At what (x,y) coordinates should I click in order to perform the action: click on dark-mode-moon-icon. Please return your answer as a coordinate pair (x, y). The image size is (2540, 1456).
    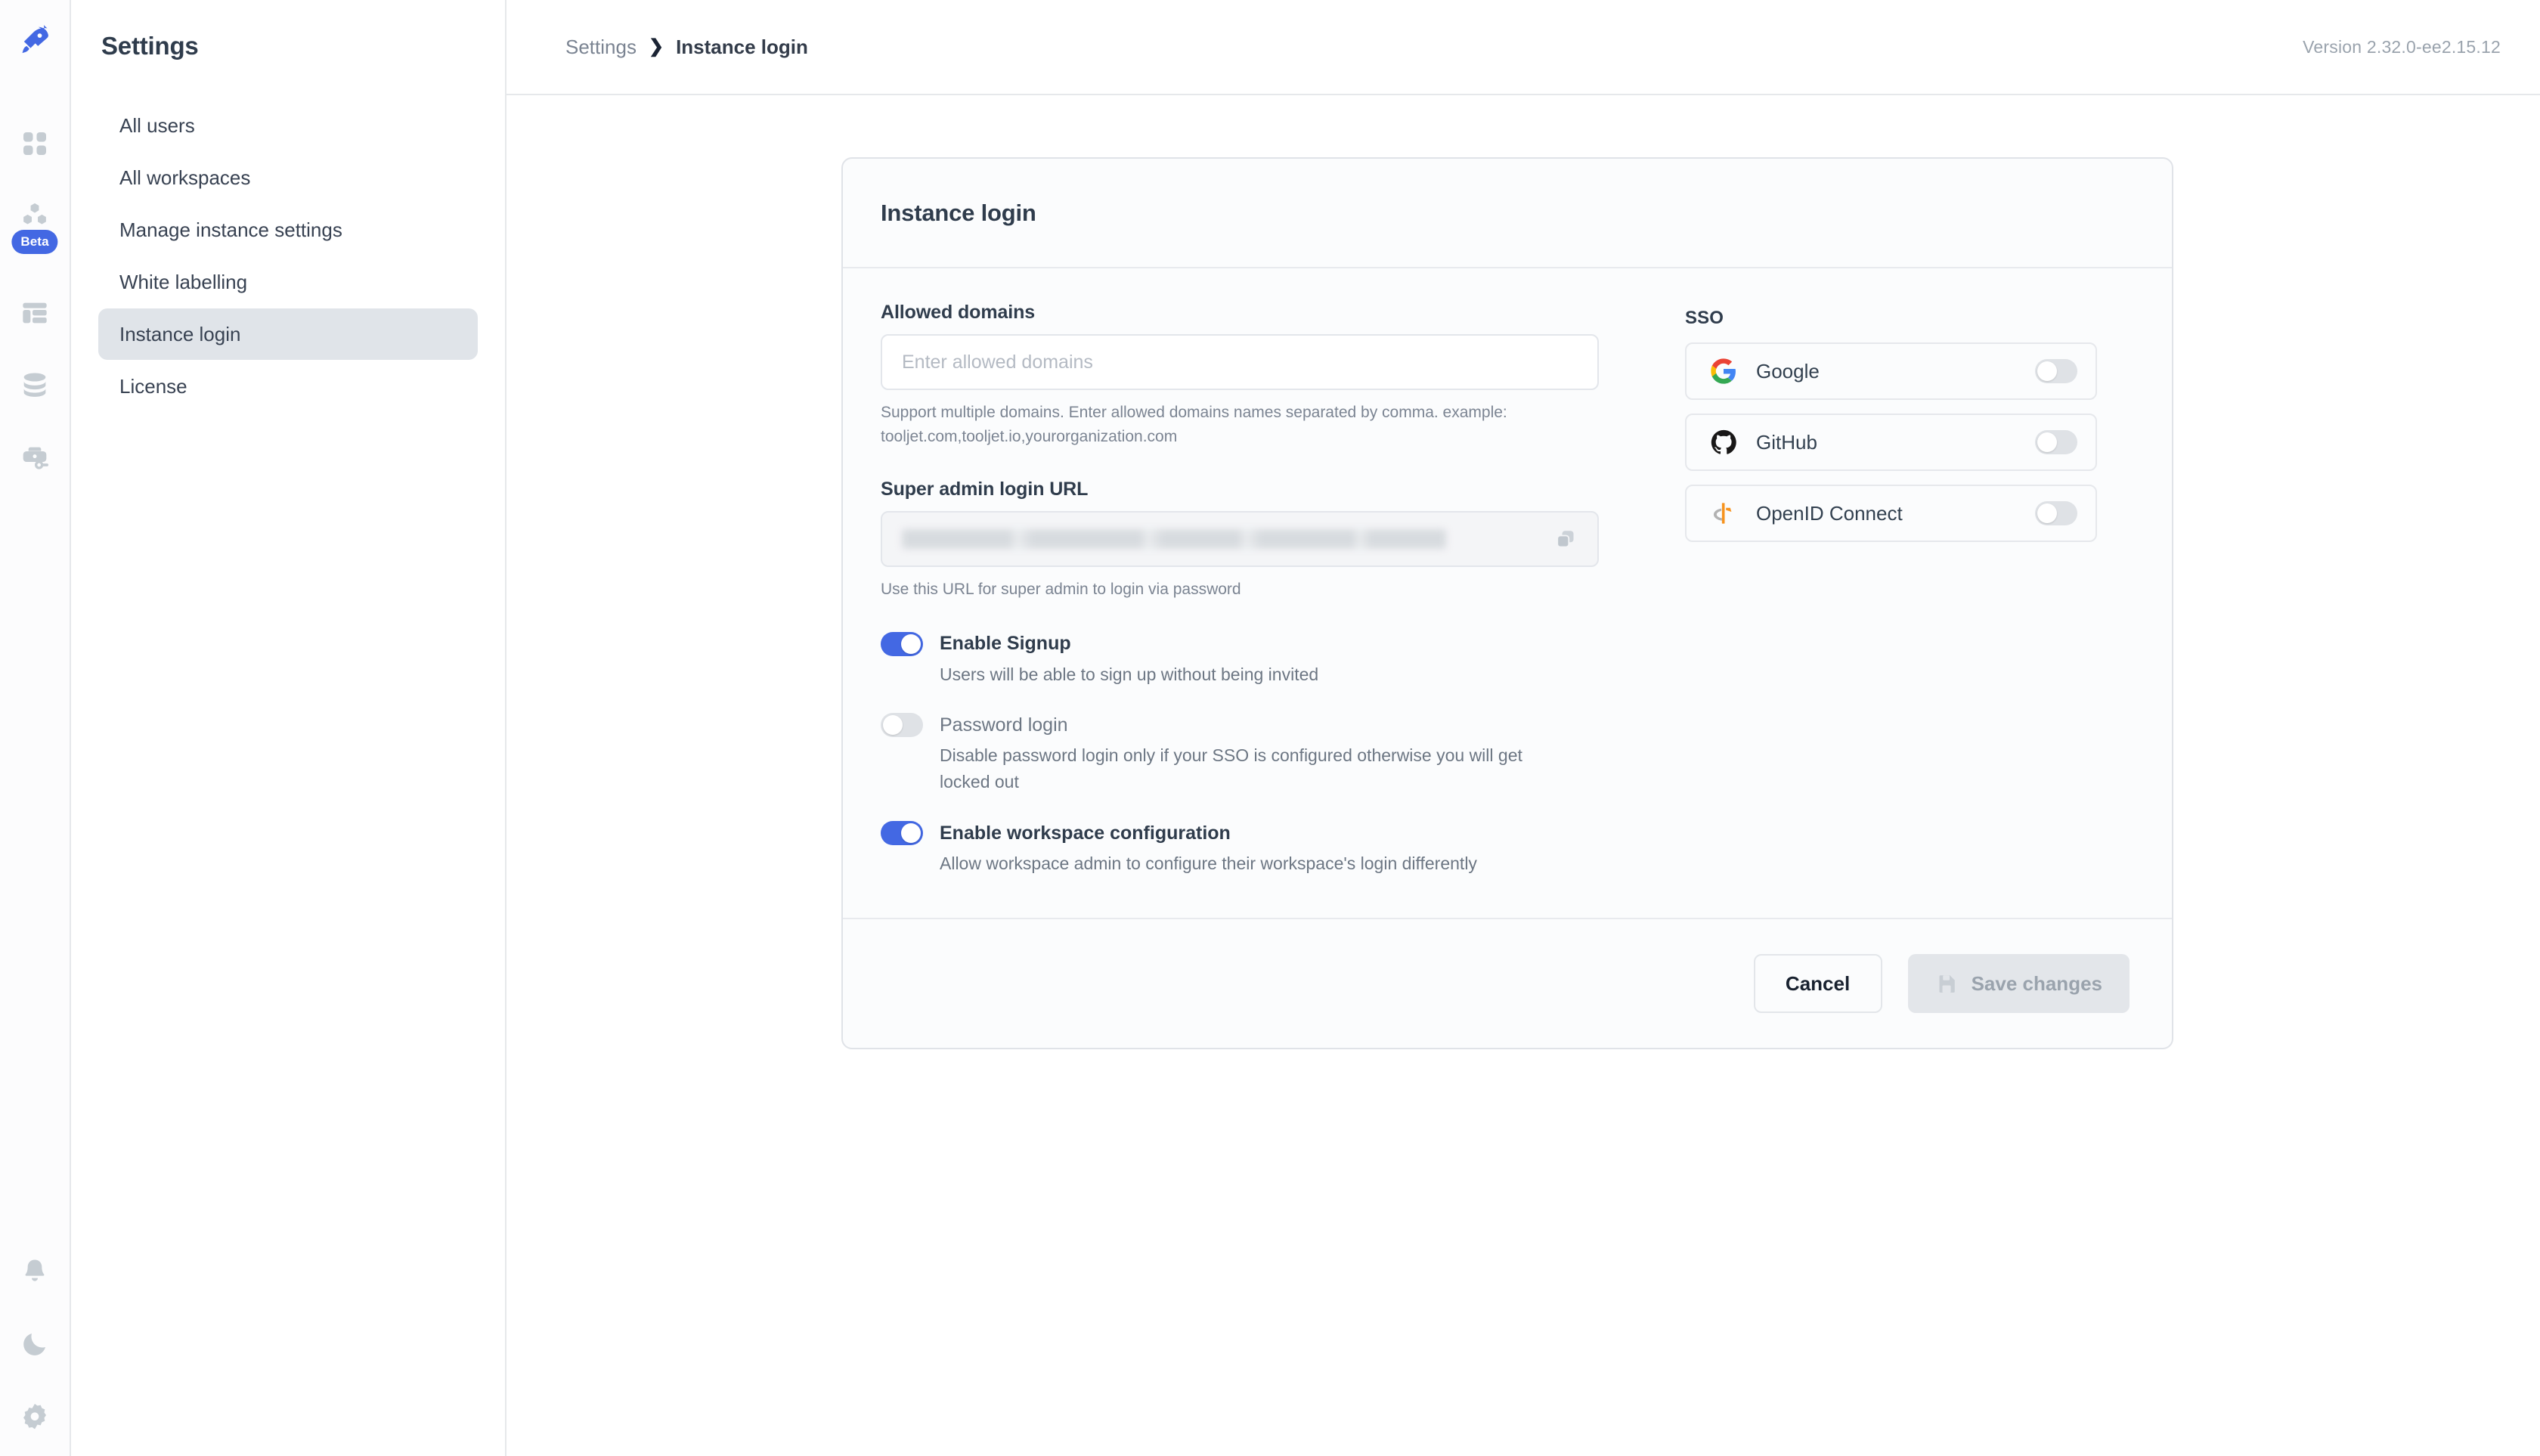
    Looking at the image, I should click on (34, 1344).